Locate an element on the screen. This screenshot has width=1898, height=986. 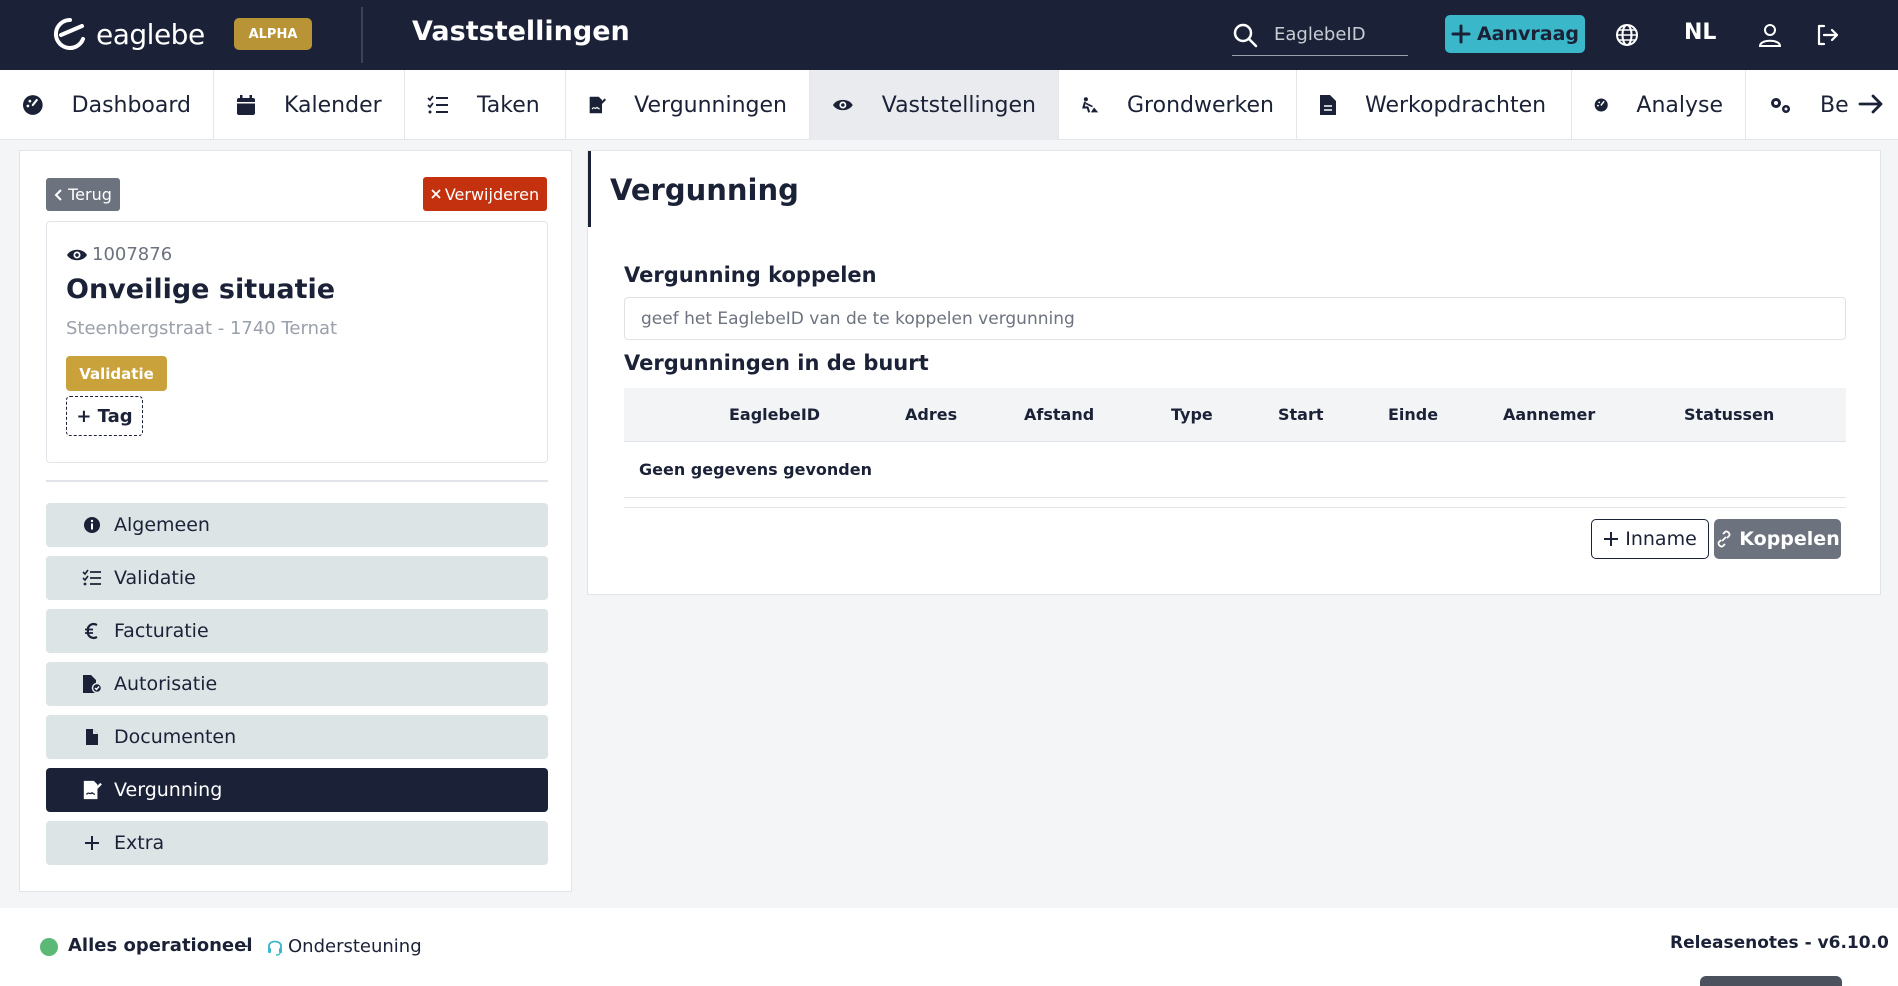
sidebar-item-facturatie: Facturatie is located at coordinates (297, 631).